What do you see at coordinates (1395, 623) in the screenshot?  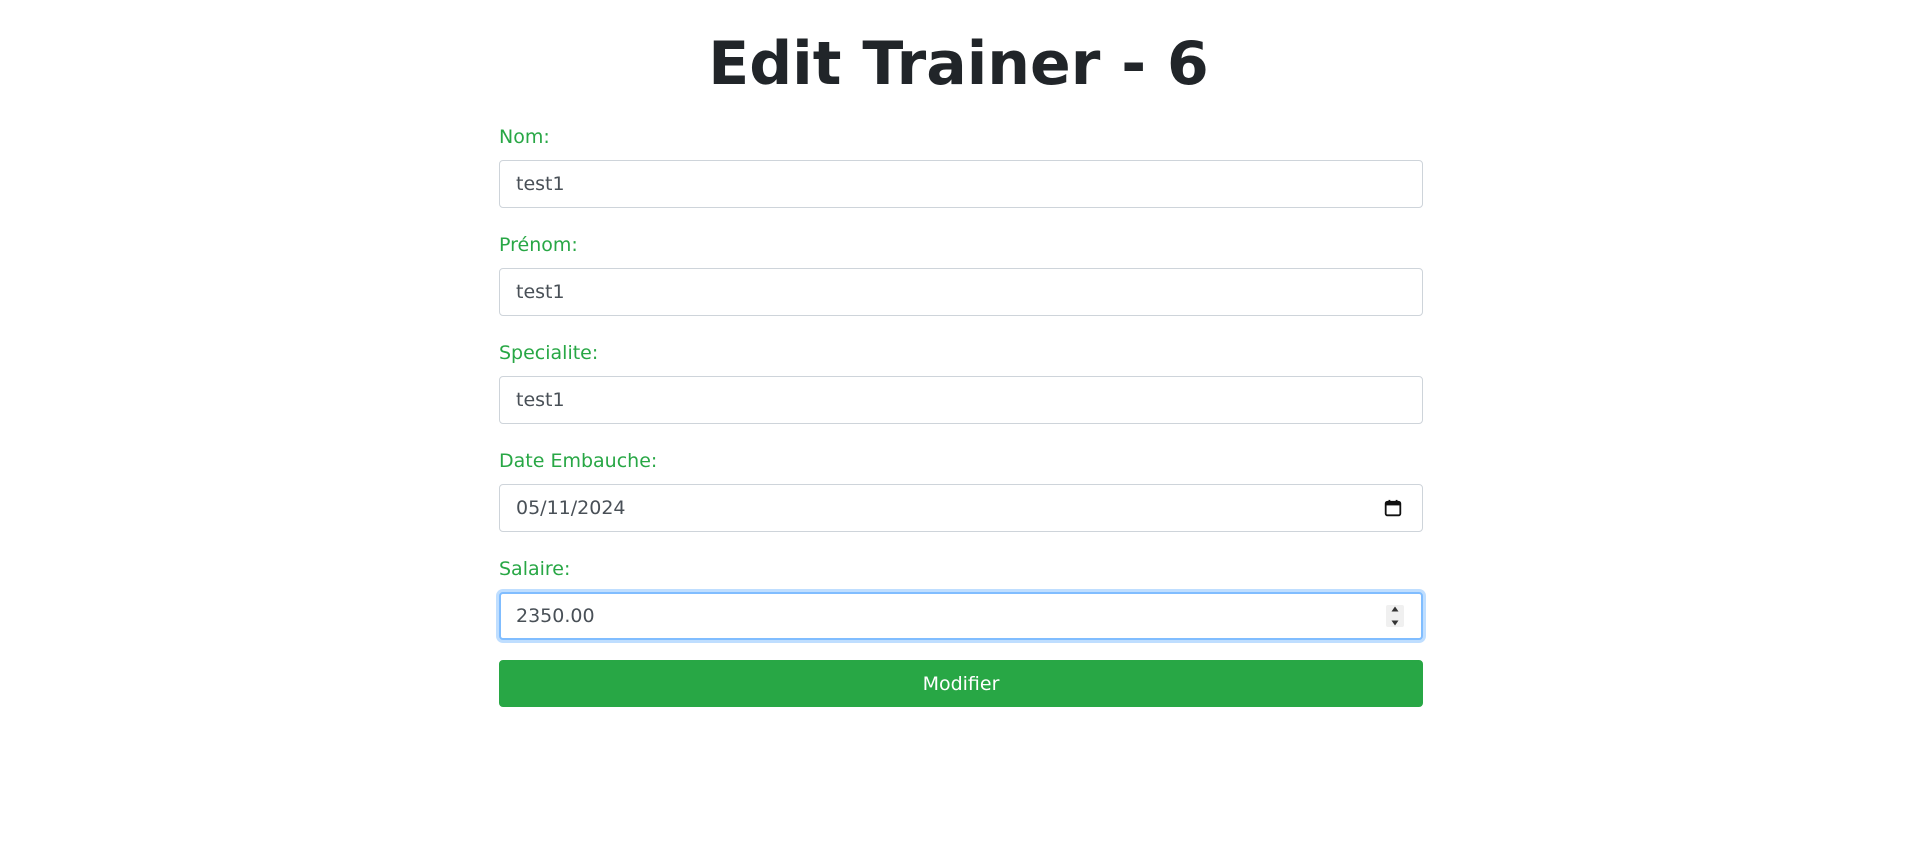 I see `spinner-down-icon` at bounding box center [1395, 623].